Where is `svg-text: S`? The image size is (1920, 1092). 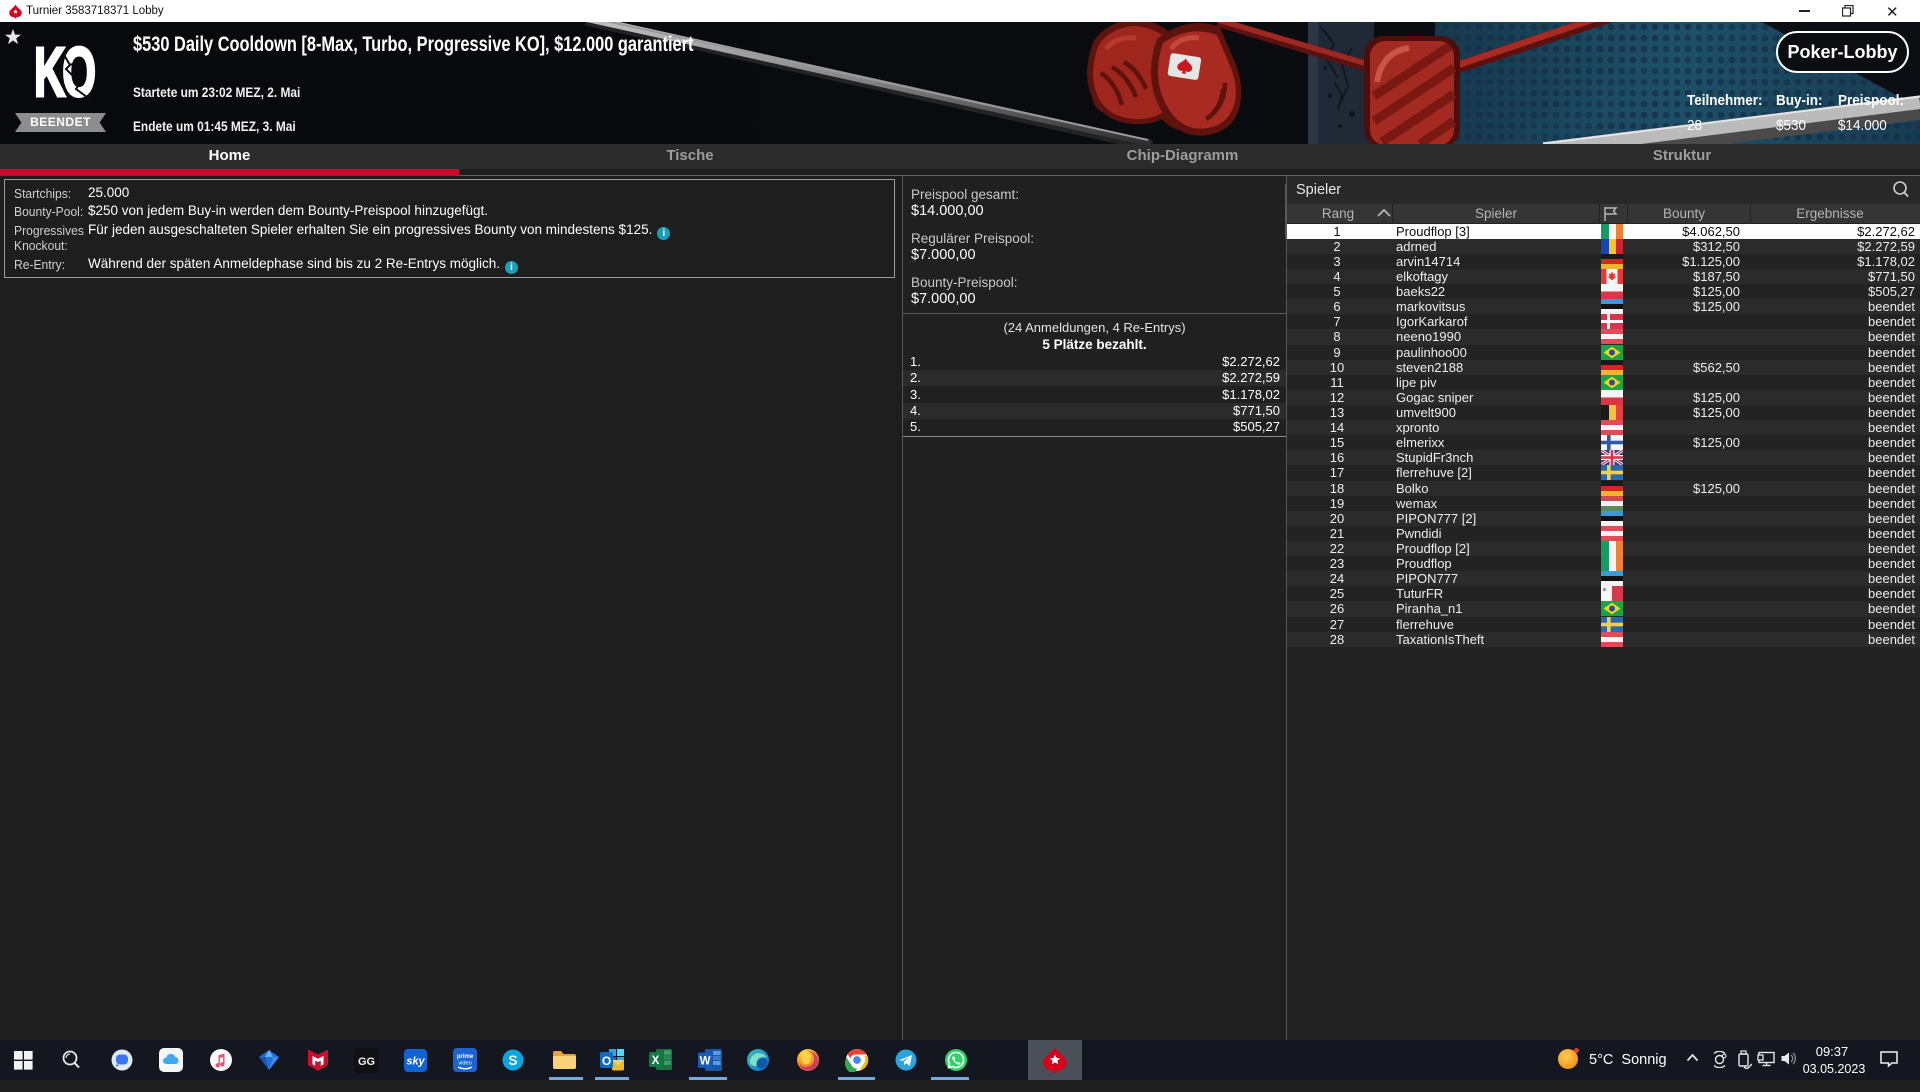
svg-text: S is located at coordinates (512, 1060).